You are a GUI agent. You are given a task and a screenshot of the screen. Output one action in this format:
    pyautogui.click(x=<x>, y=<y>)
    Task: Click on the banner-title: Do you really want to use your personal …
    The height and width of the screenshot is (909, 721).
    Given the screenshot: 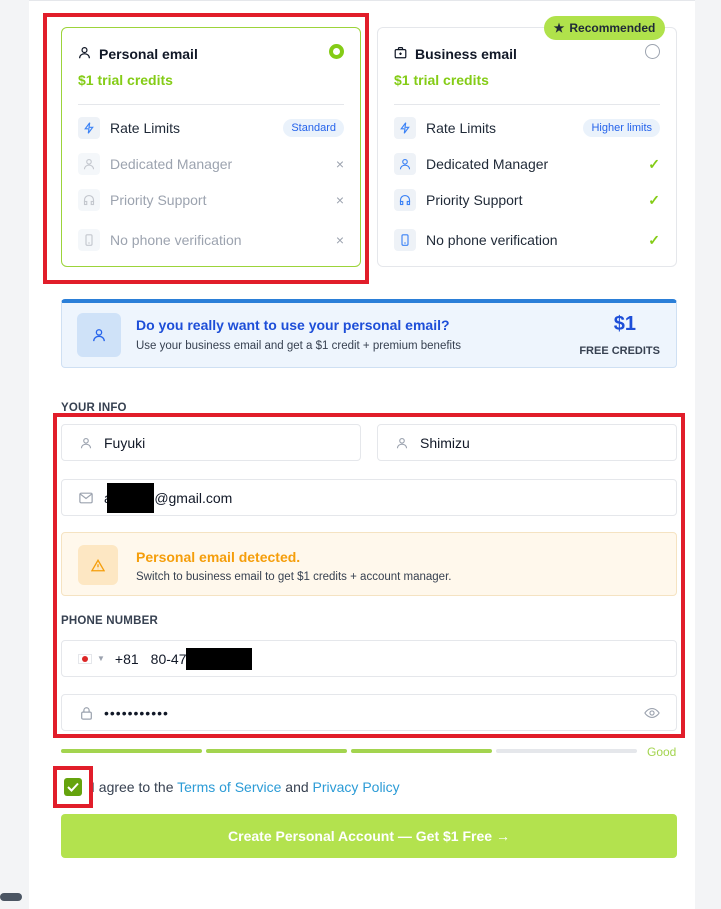 What is the action you would take?
    pyautogui.click(x=293, y=325)
    